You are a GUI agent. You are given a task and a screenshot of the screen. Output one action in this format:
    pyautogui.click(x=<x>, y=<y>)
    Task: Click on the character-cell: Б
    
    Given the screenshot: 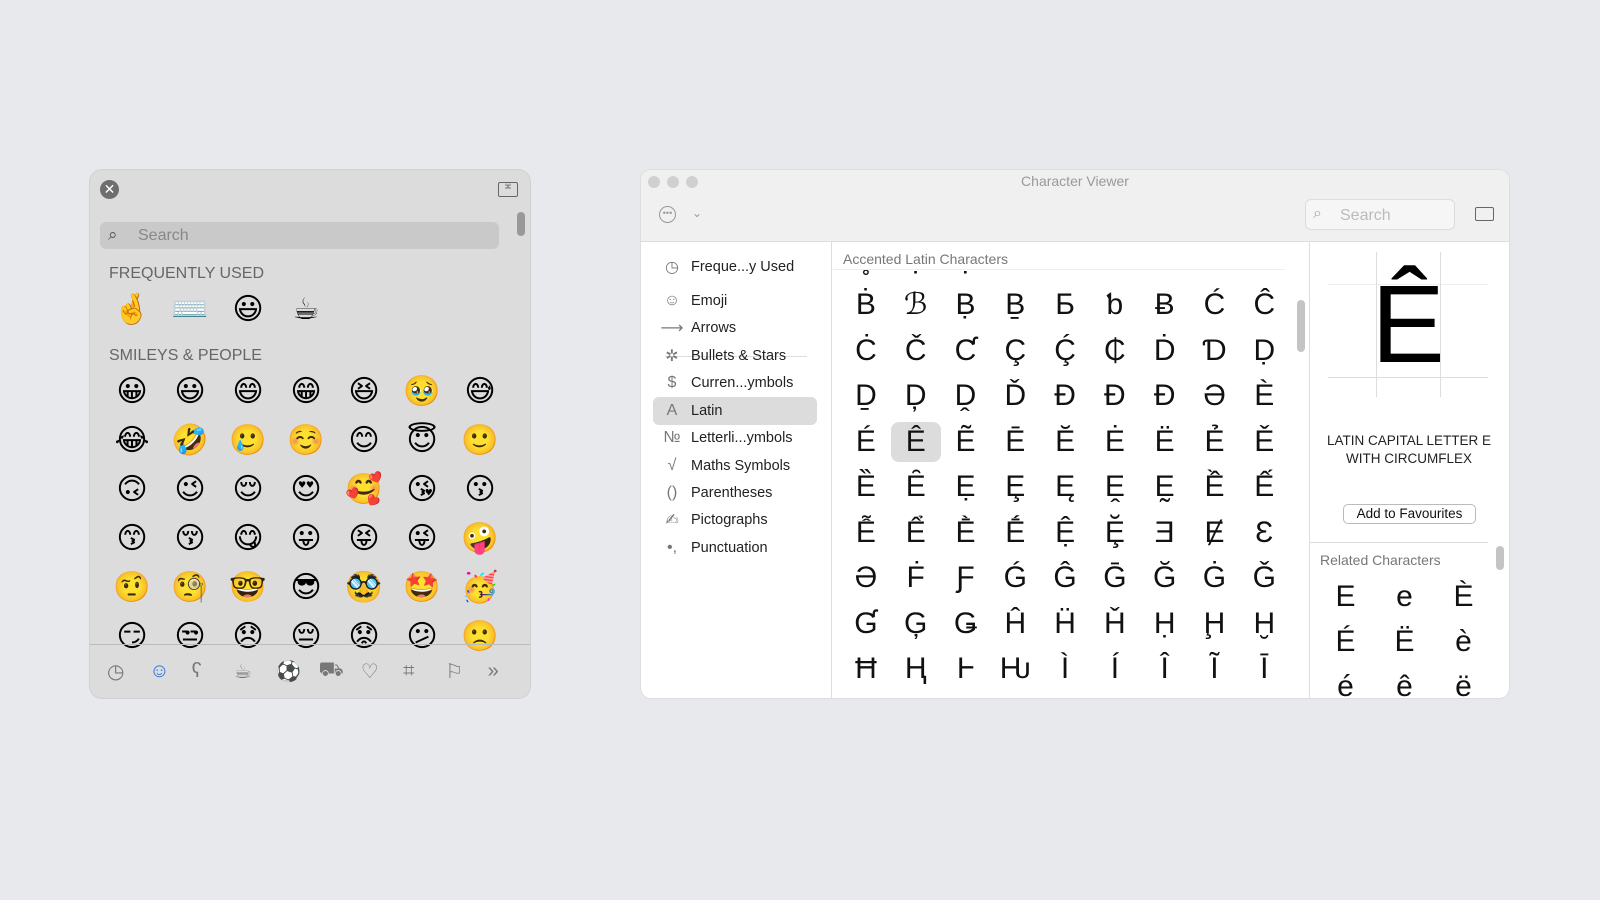 What is the action you would take?
    pyautogui.click(x=1065, y=305)
    